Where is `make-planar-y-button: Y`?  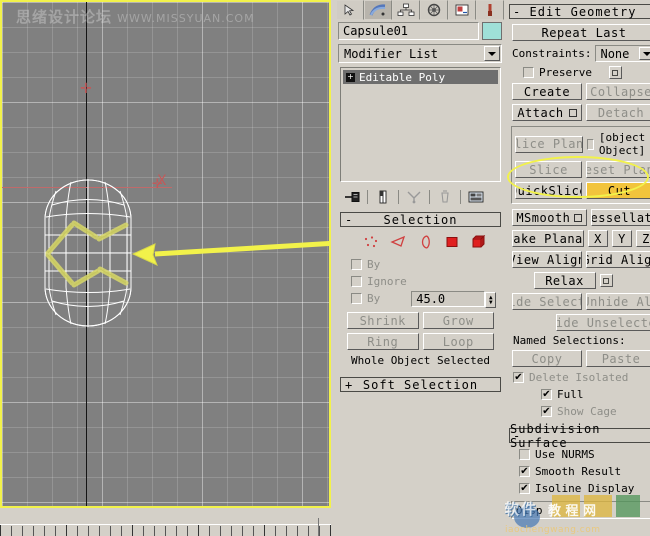
make-planar-y-button: Y is located at coordinates (622, 238).